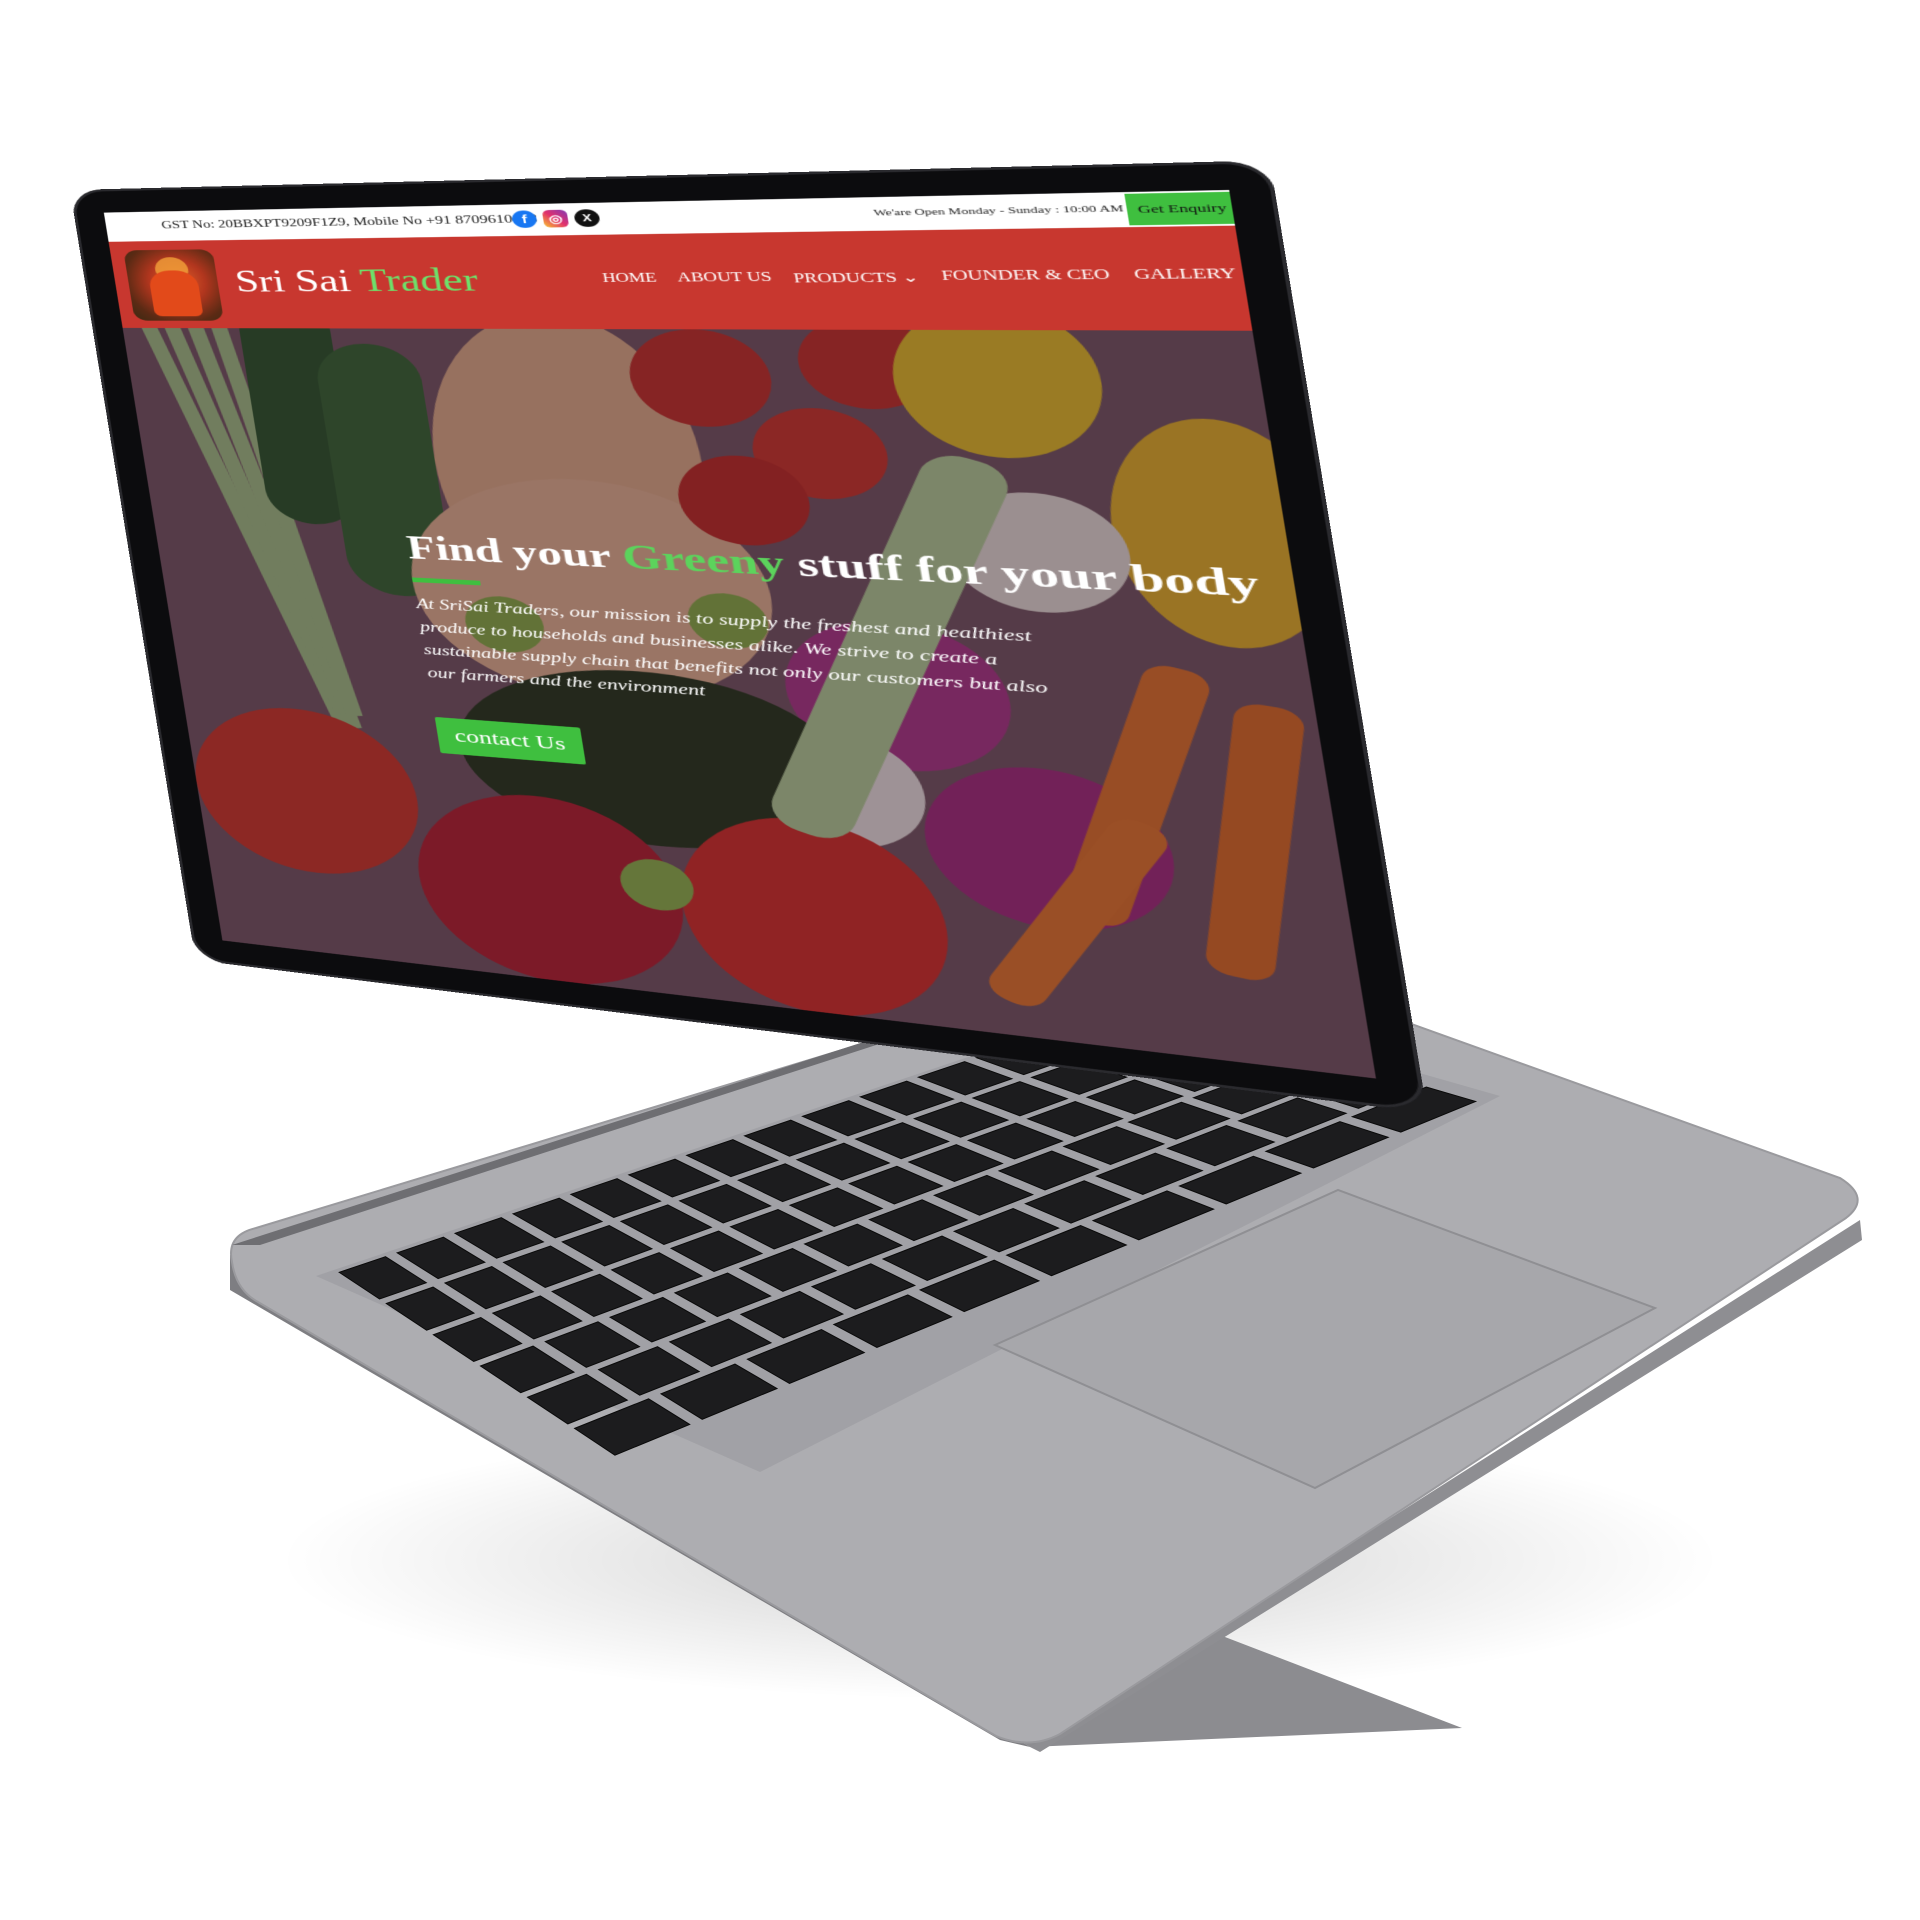  Describe the element at coordinates (555, 219) in the screenshot. I see `instagram-icon: ◎` at that location.